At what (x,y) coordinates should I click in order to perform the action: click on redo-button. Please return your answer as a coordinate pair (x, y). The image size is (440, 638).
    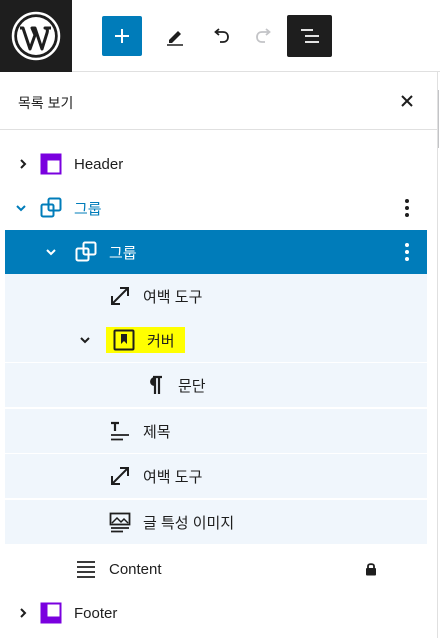
    Looking at the image, I should click on (265, 36).